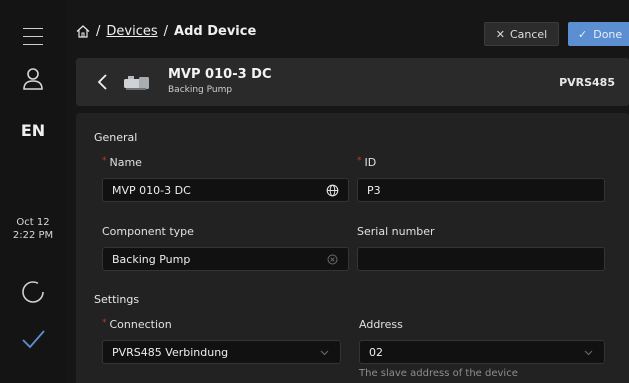  Describe the element at coordinates (136, 83) in the screenshot. I see `pump-image` at that location.